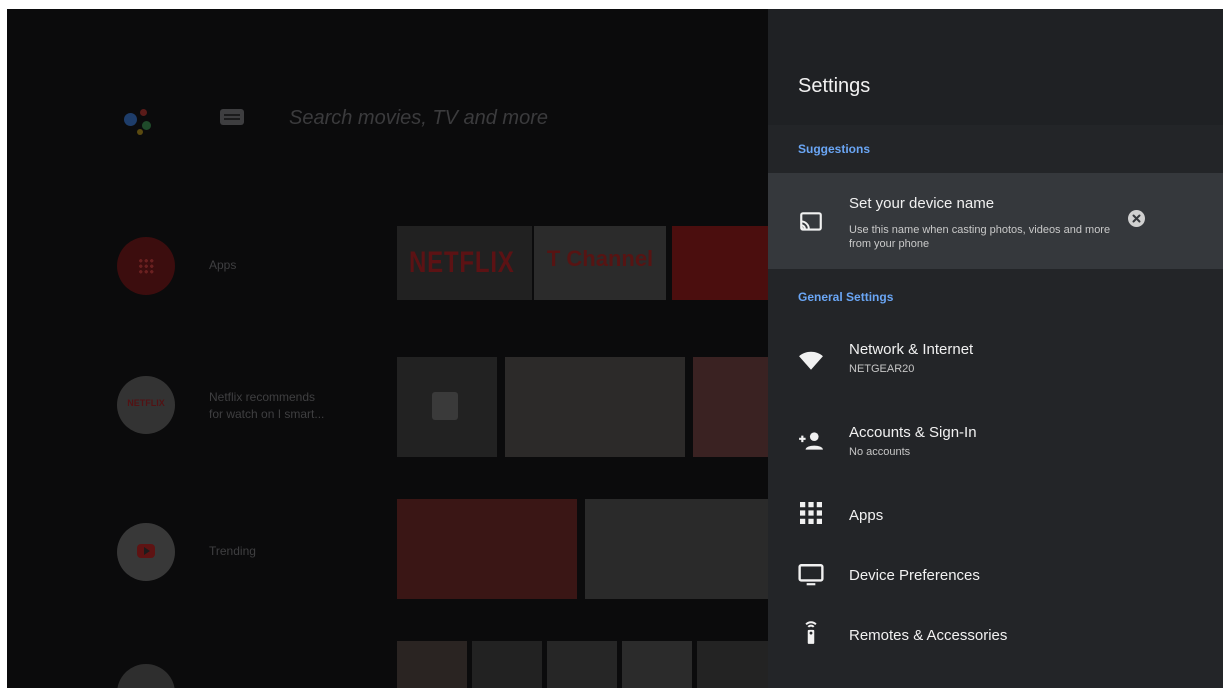  I want to click on netflix-app-tile: NETFLIX, so click(464, 263).